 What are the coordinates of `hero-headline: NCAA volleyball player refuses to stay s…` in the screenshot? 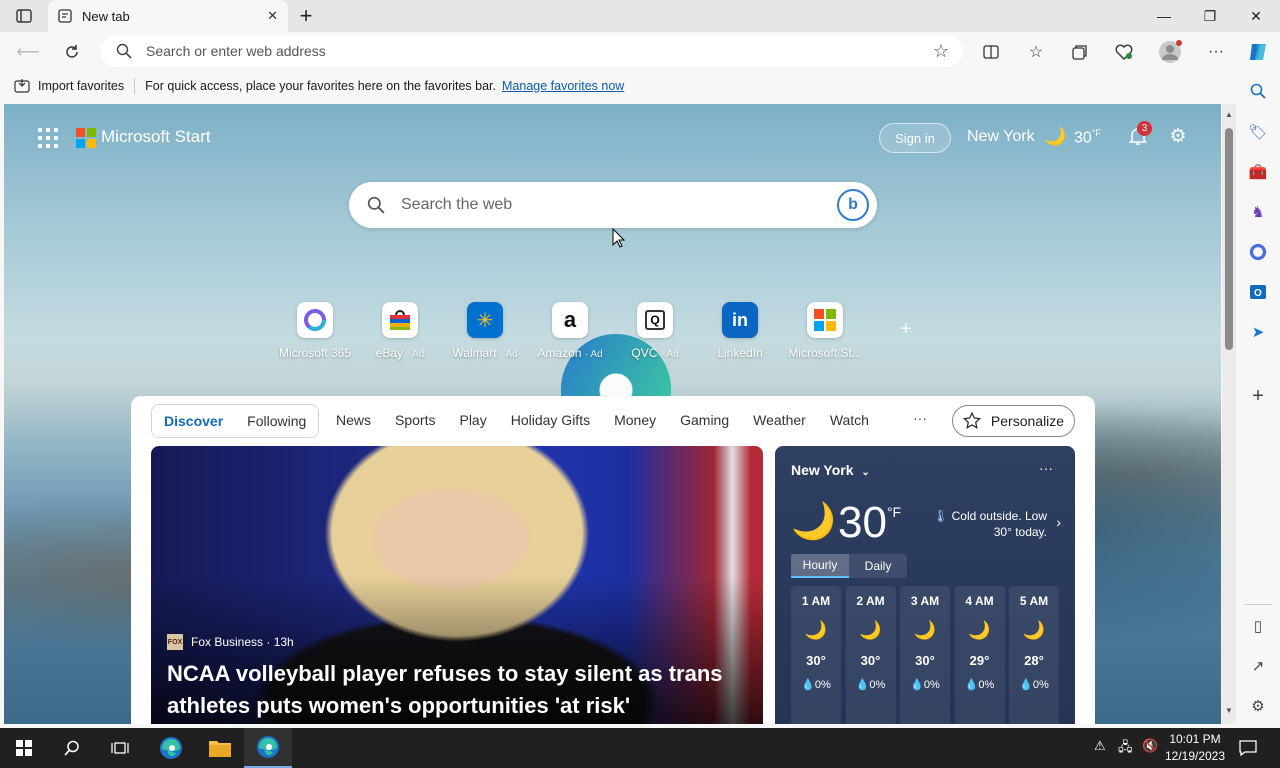 It's located at (462, 690).